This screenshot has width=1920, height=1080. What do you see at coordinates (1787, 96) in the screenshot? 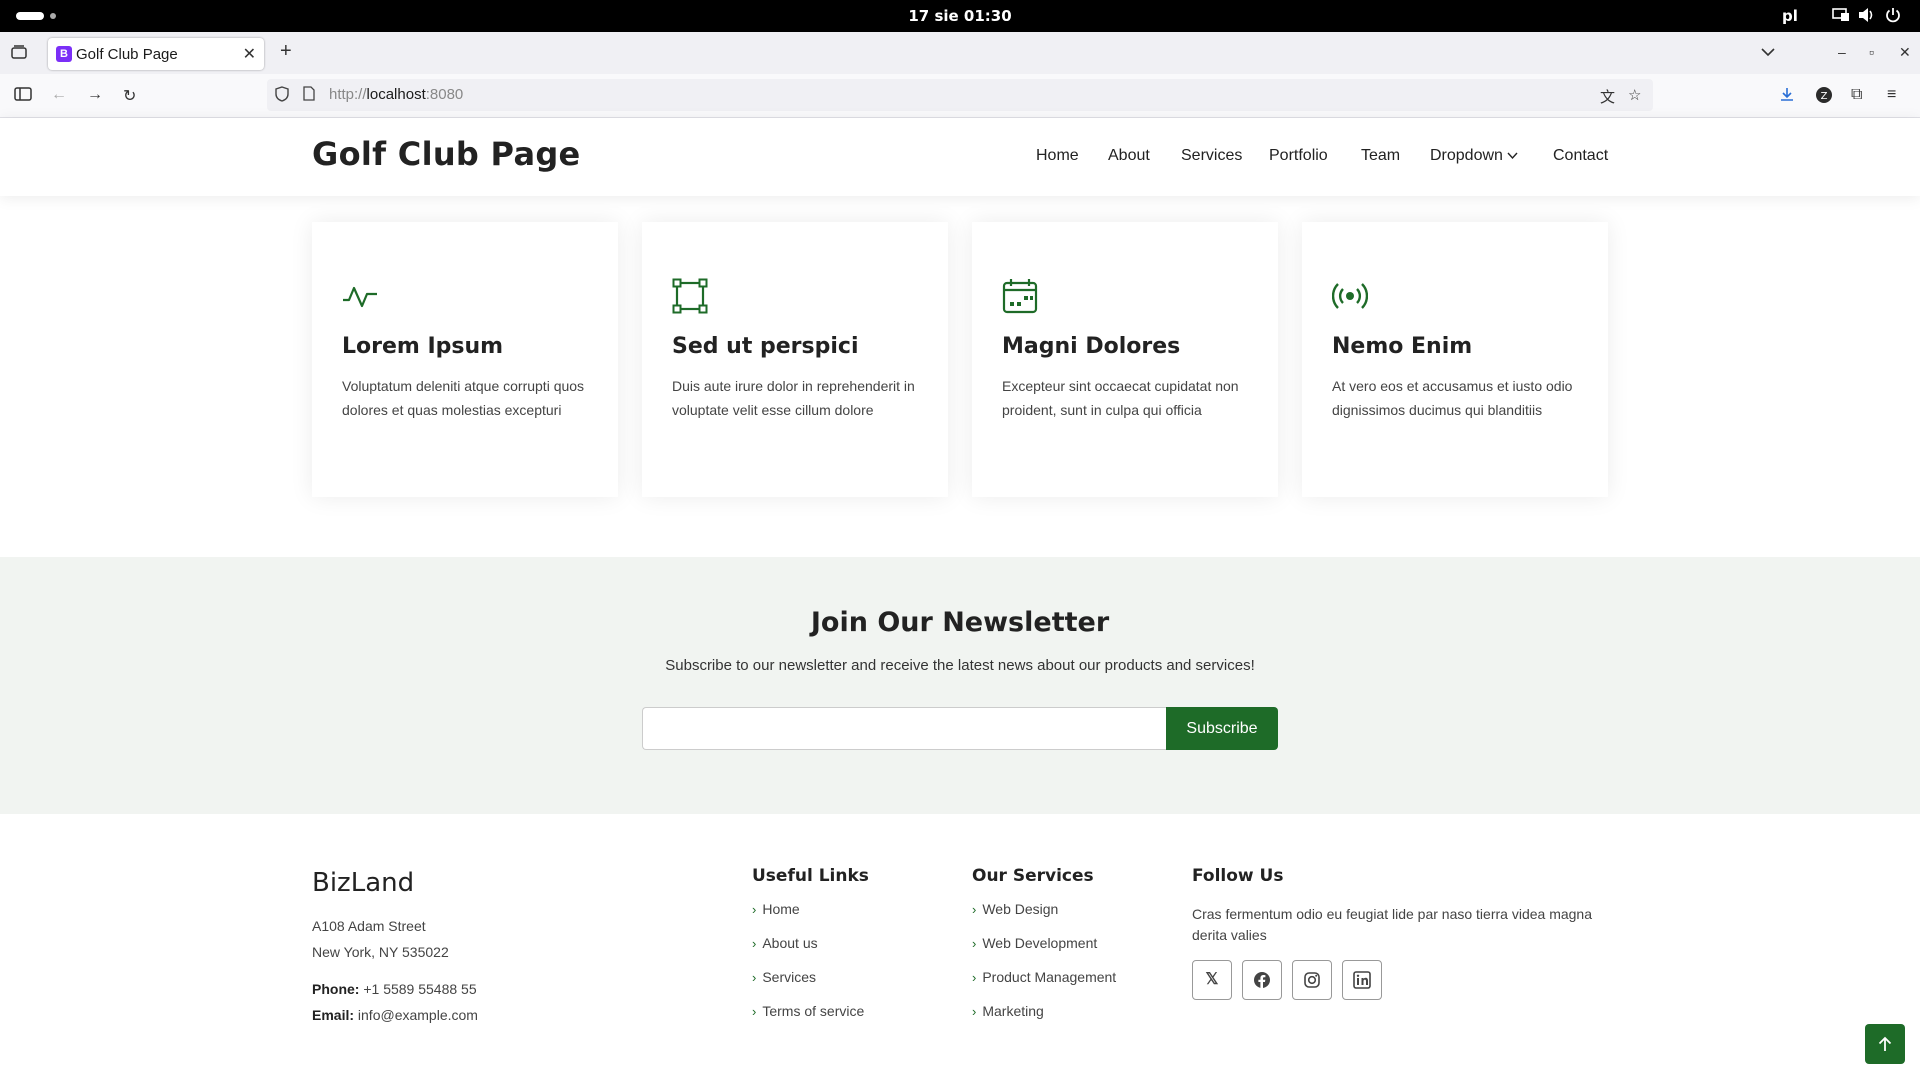
I see `downloads-icon` at bounding box center [1787, 96].